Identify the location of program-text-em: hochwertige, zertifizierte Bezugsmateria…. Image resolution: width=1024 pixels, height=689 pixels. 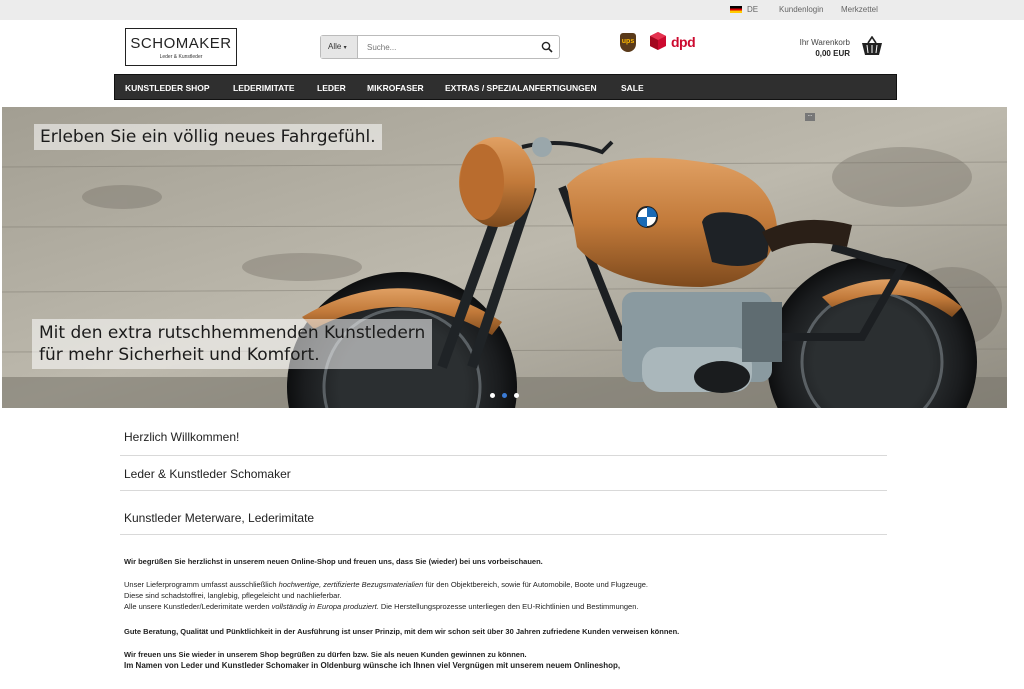
(351, 584).